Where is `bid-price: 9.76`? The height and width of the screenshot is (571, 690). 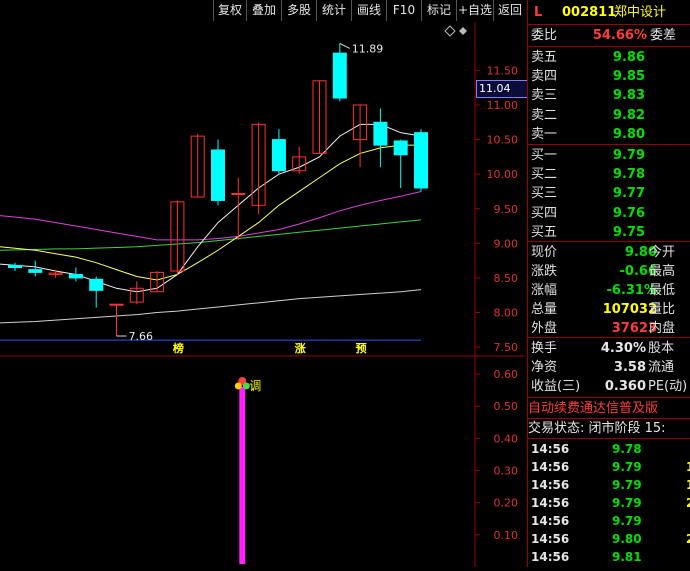
bid-price: 9.76 is located at coordinates (628, 213).